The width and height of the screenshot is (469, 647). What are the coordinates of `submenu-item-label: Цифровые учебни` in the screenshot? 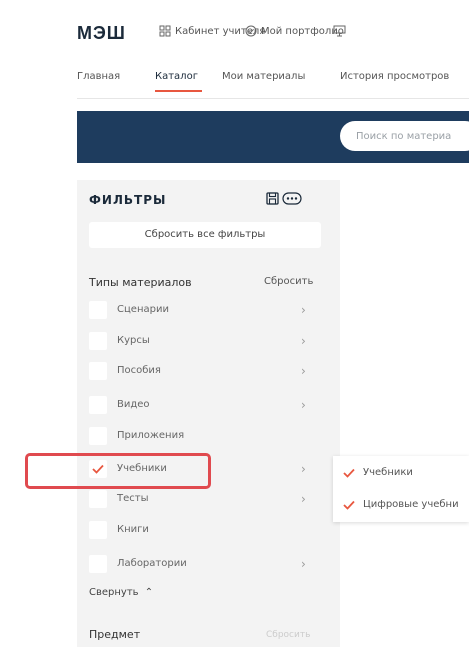 It's located at (411, 504).